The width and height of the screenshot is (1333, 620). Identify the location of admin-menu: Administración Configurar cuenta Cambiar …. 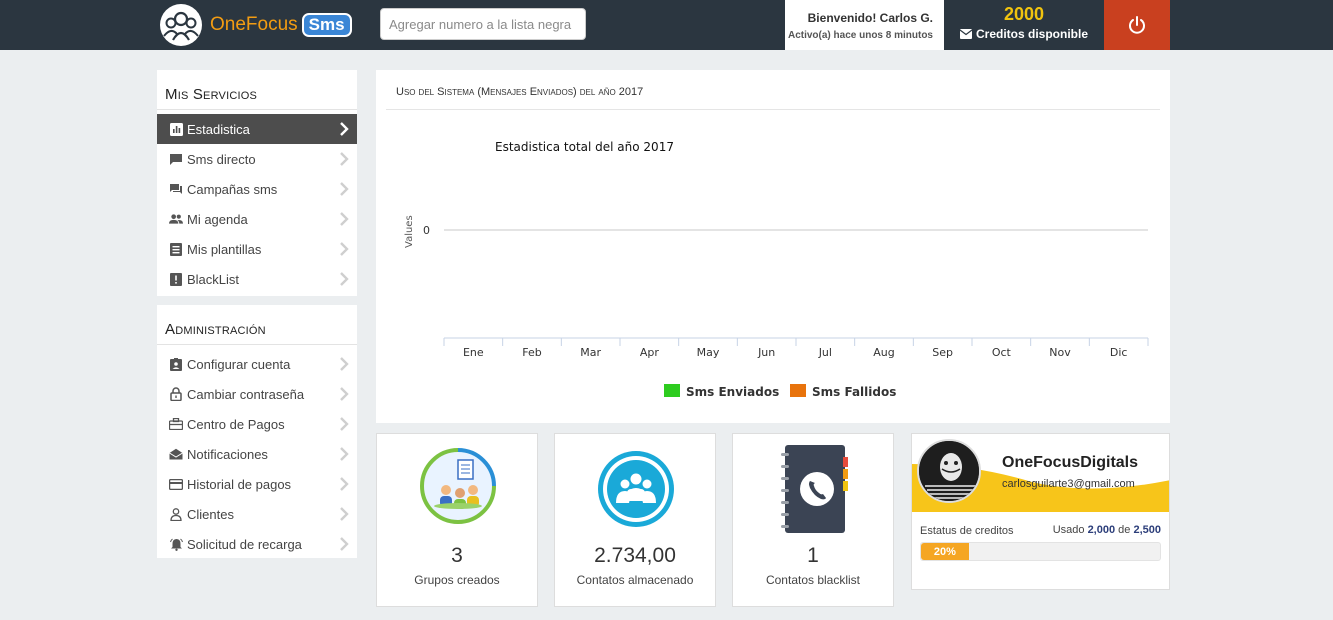
(257, 431).